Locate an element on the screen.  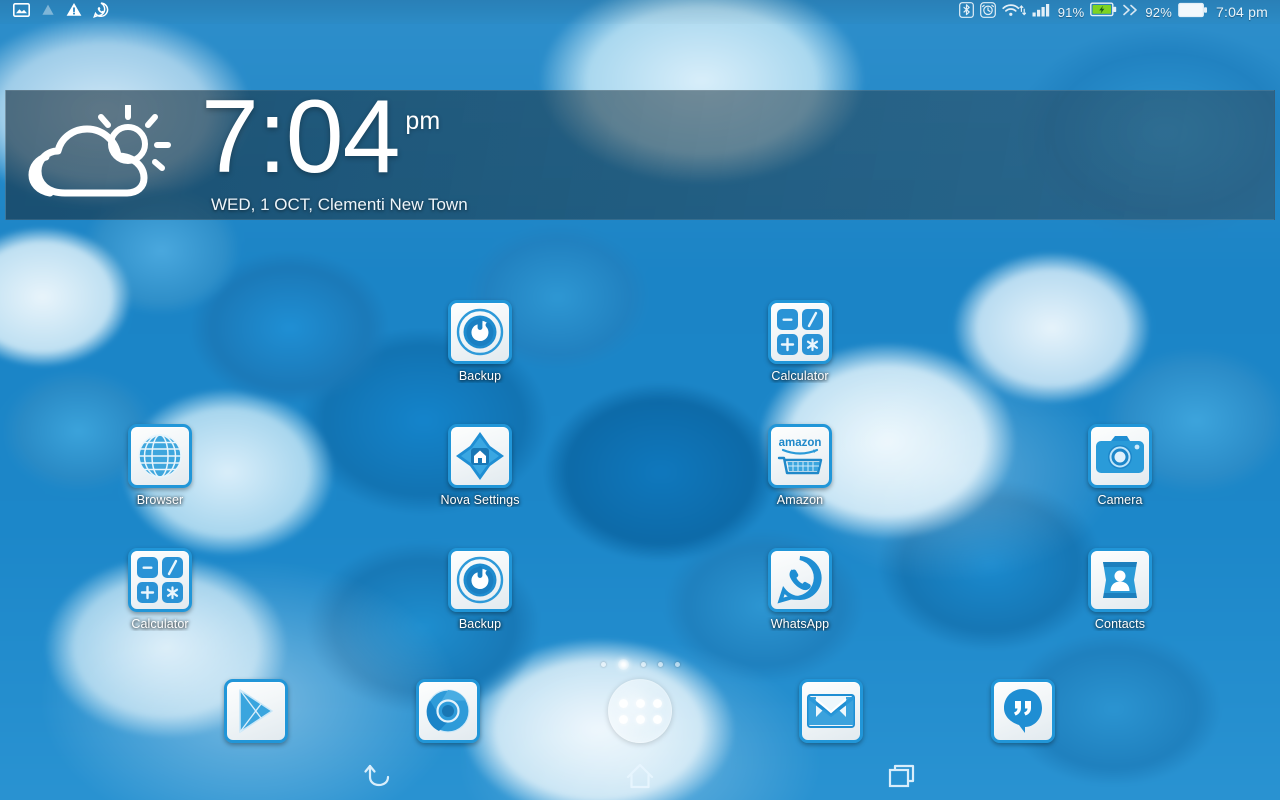
app-label: Contacts is located at coordinates (1120, 624).